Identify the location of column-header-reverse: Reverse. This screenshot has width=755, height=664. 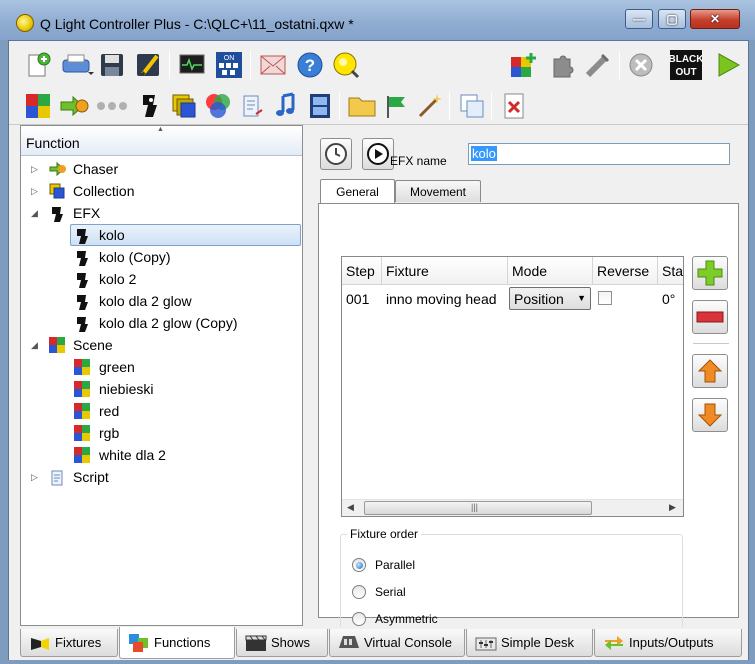
(625, 271).